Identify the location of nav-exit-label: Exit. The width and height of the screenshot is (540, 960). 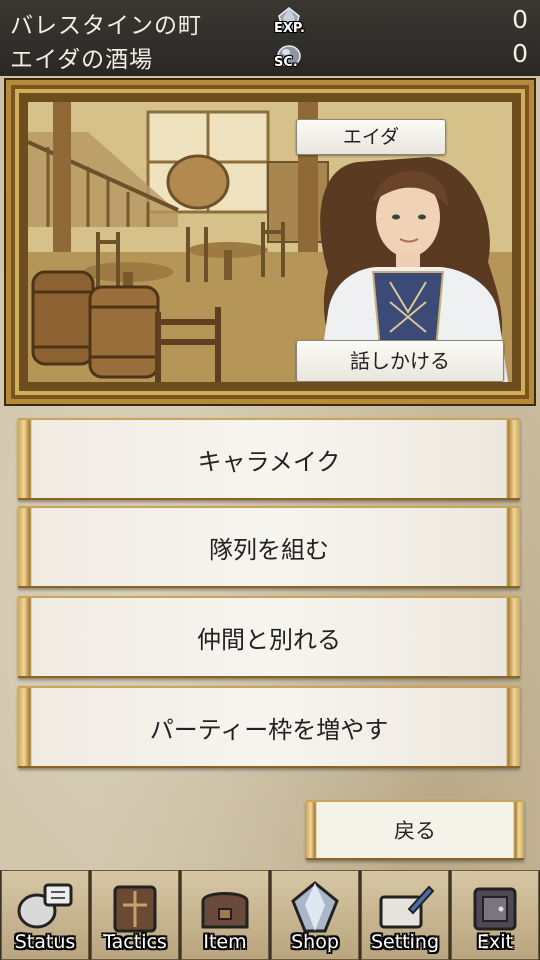
(495, 942).